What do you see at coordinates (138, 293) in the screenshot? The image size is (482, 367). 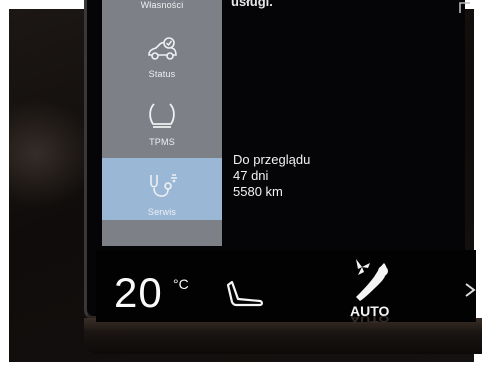 I see `temperature-display: 20` at bounding box center [138, 293].